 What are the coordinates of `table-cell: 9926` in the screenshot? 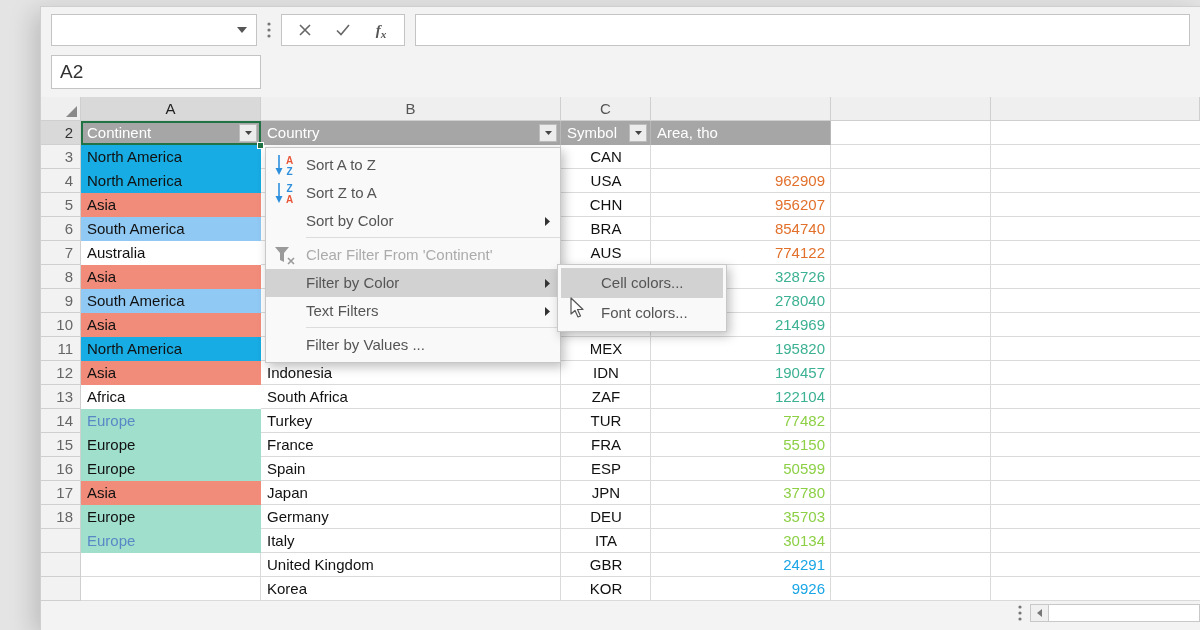 It's located at (808, 588).